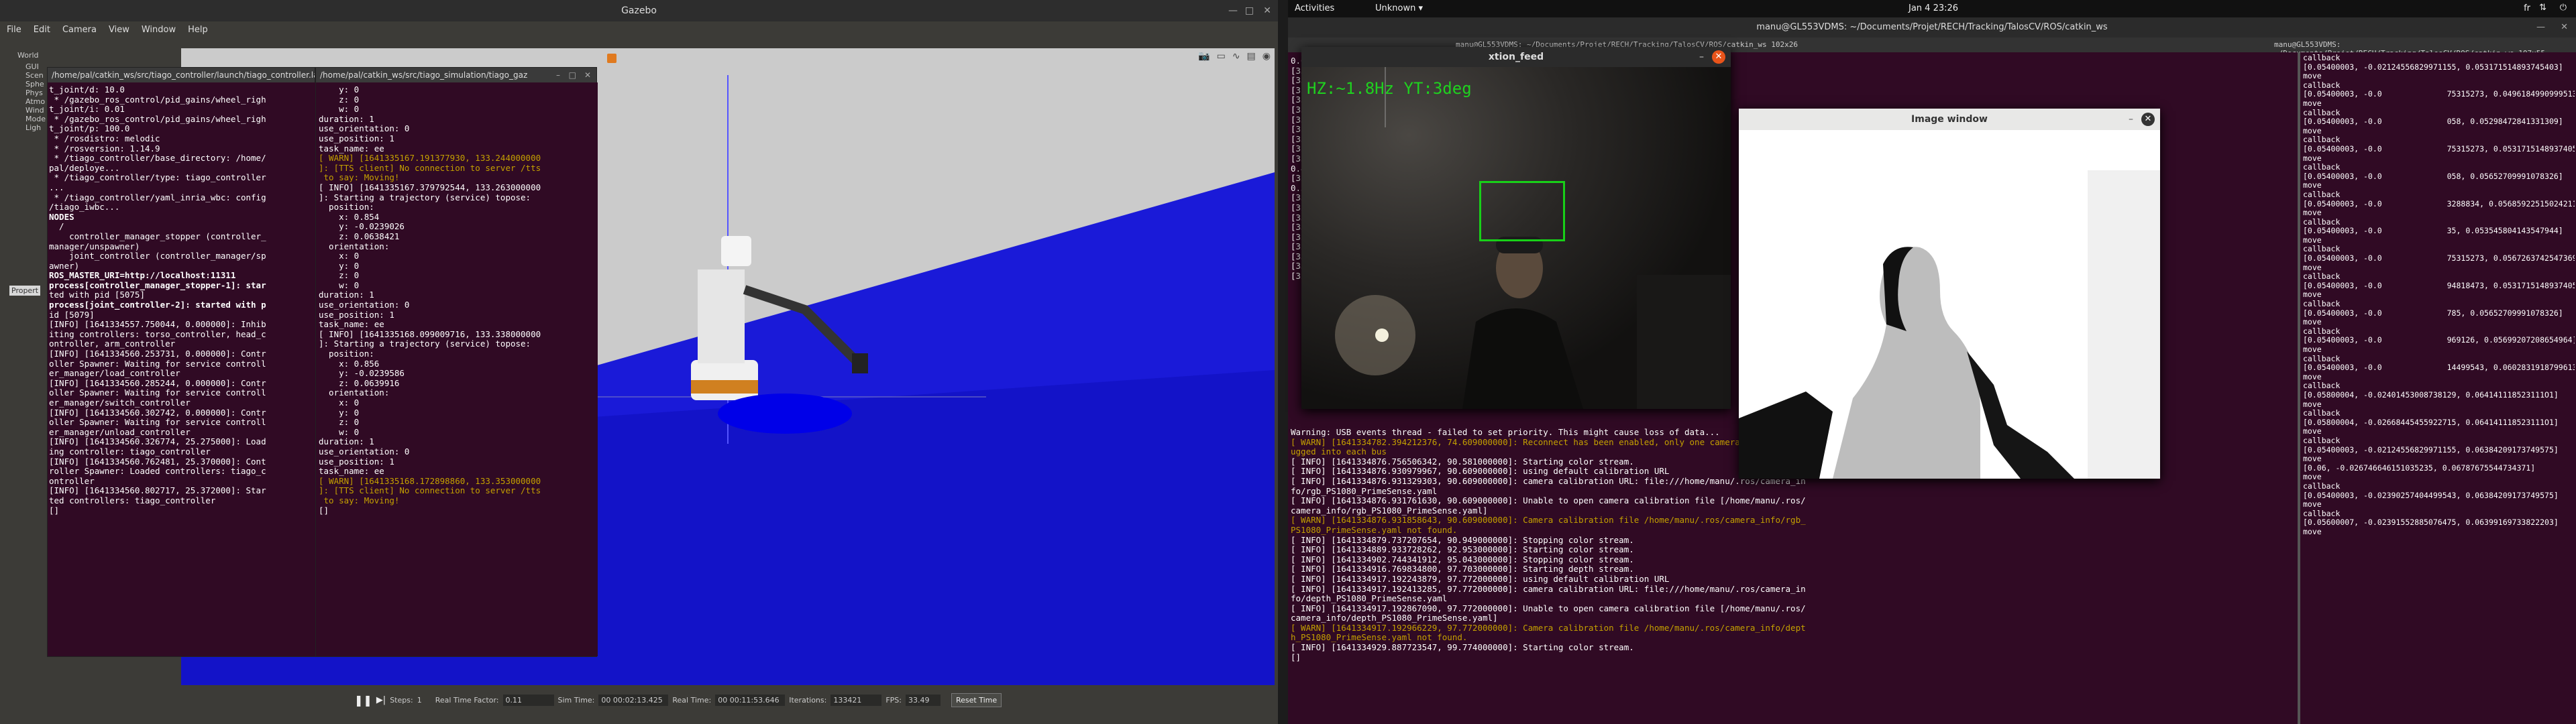  Describe the element at coordinates (25, 291) in the screenshot. I see `tab-properties: Propert` at that location.